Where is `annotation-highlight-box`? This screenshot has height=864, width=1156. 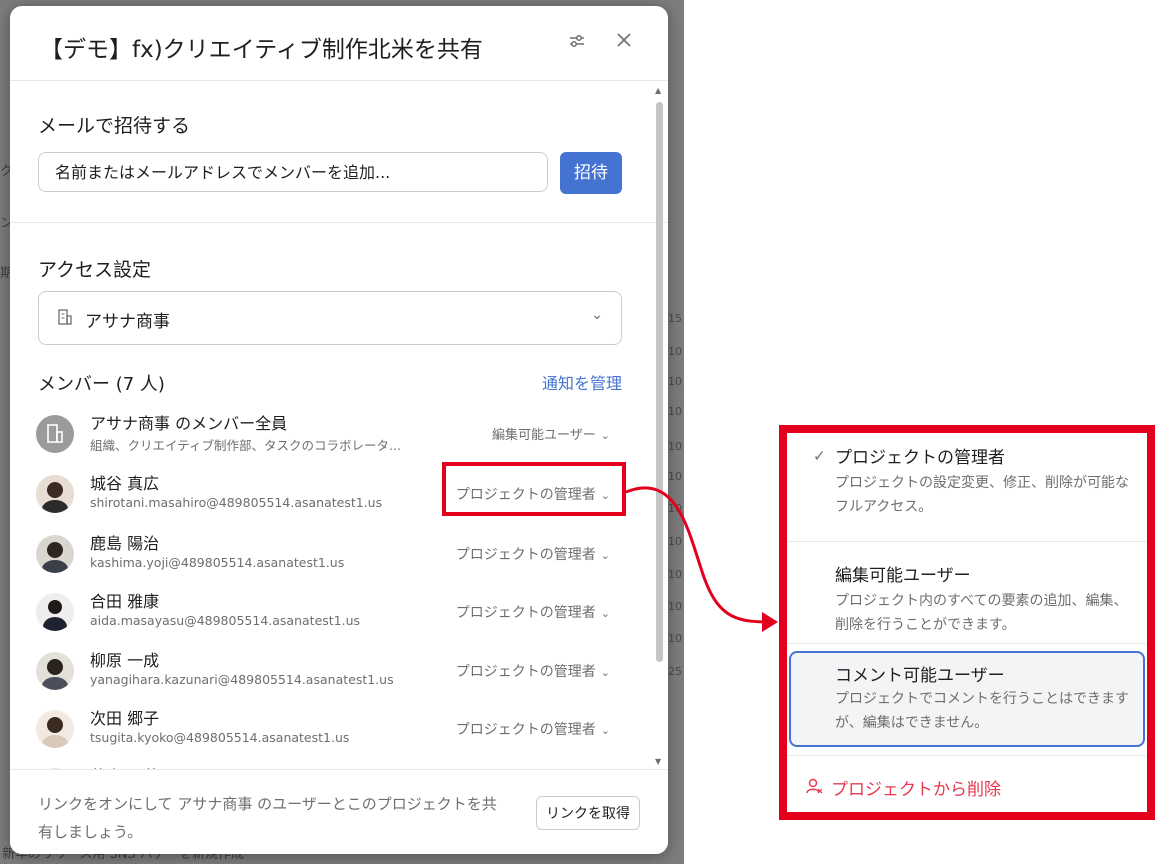
annotation-highlight-box is located at coordinates (534, 489).